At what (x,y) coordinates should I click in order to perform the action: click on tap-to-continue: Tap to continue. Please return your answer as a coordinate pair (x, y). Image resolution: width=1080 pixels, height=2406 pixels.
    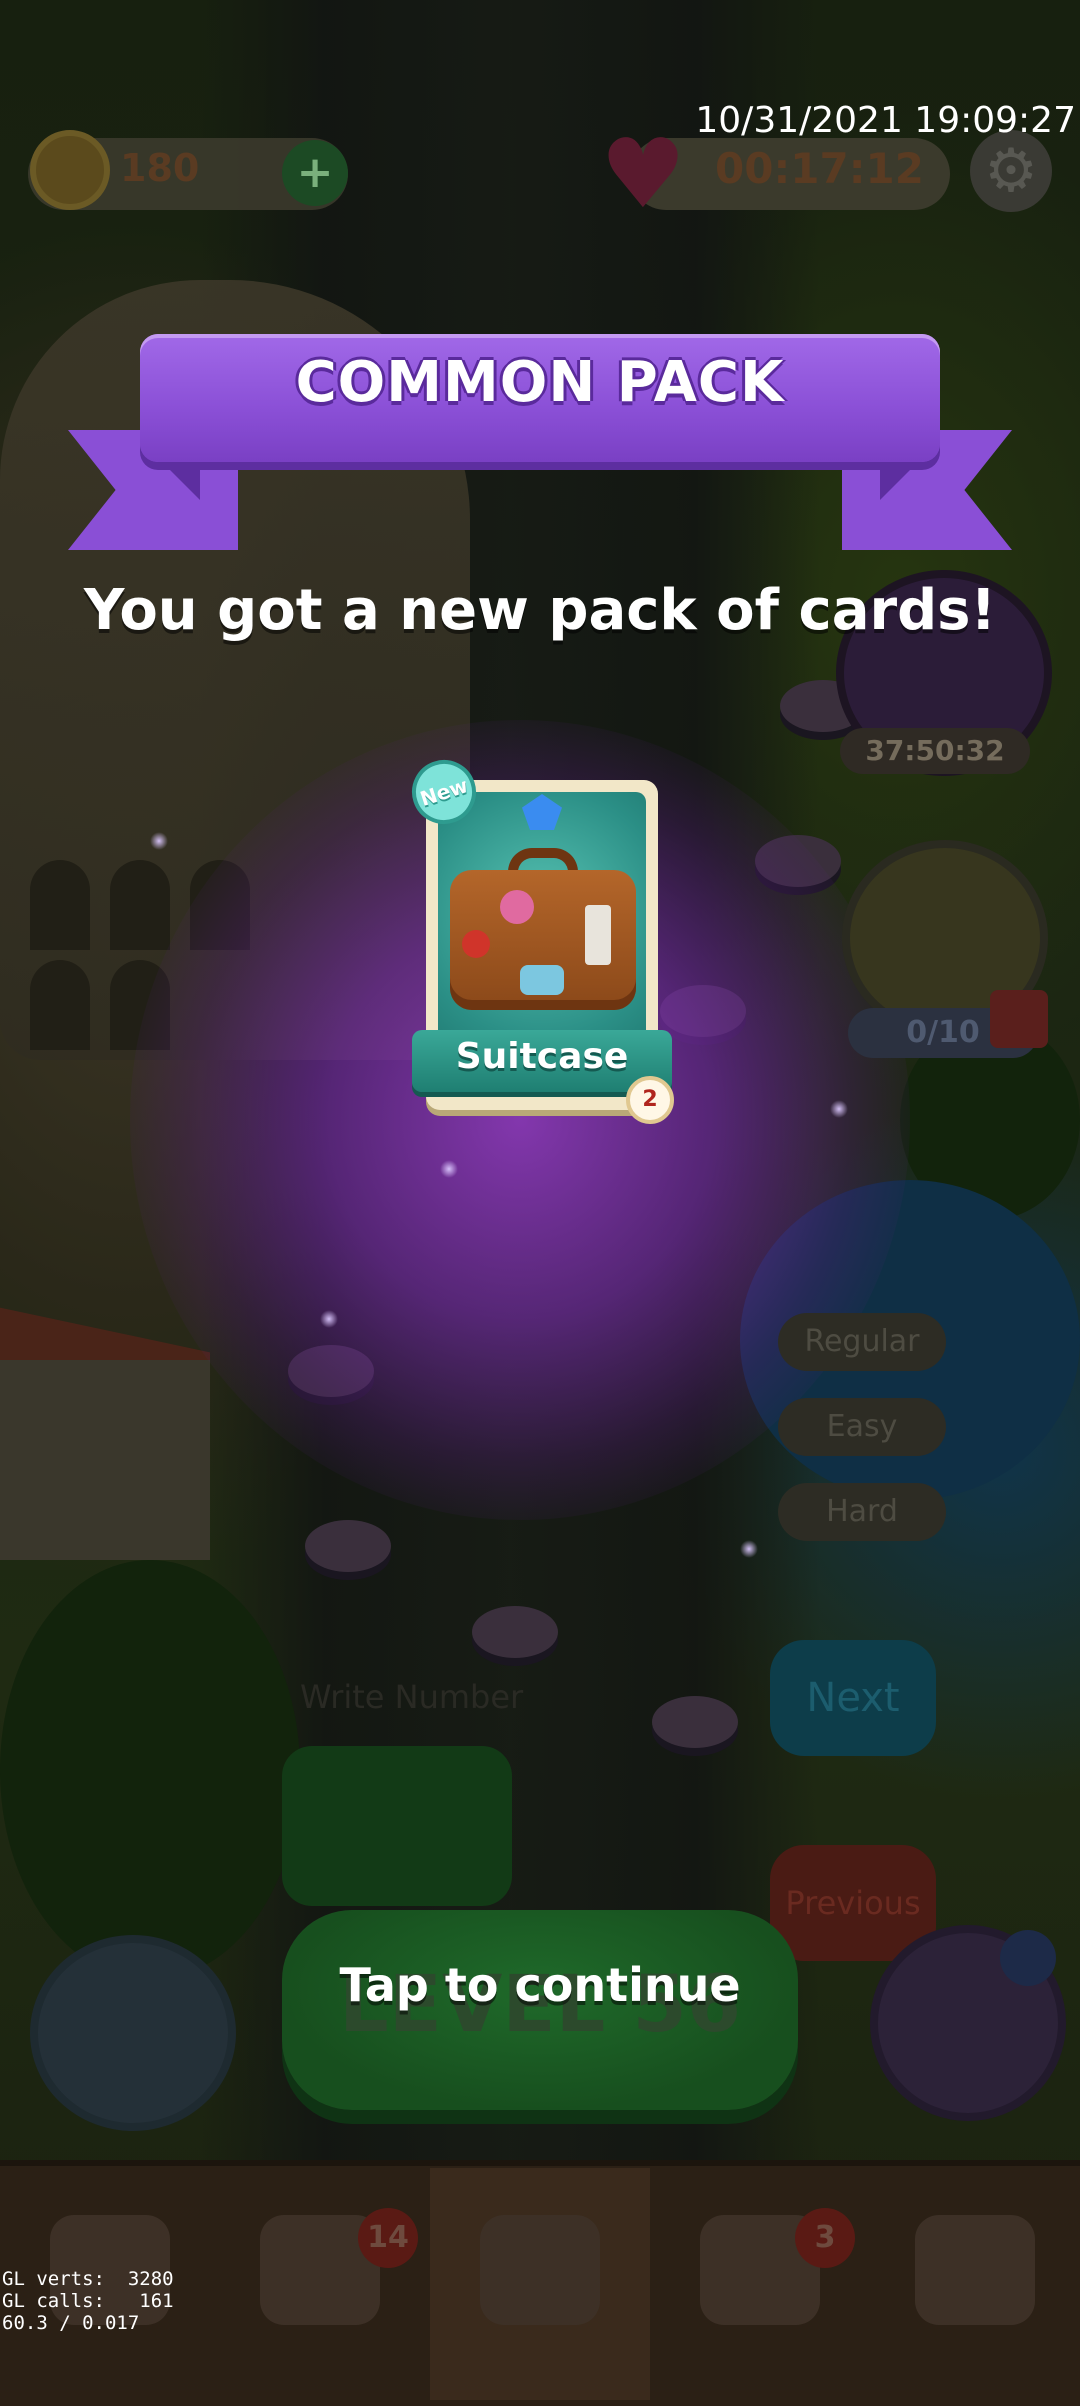
    Looking at the image, I should click on (540, 1985).